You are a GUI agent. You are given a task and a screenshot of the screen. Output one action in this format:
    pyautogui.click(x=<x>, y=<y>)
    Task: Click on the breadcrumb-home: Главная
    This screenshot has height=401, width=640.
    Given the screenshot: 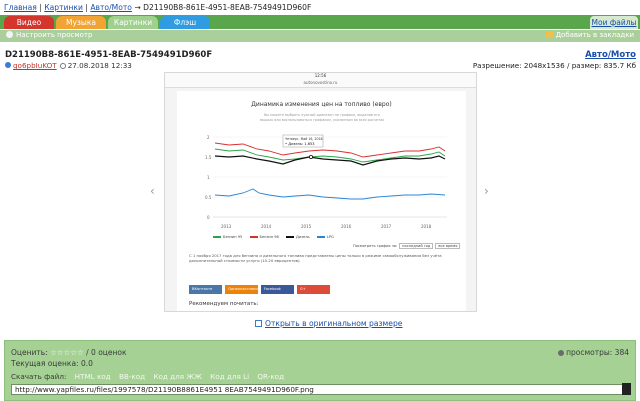 What is the action you would take?
    pyautogui.click(x=20, y=7)
    